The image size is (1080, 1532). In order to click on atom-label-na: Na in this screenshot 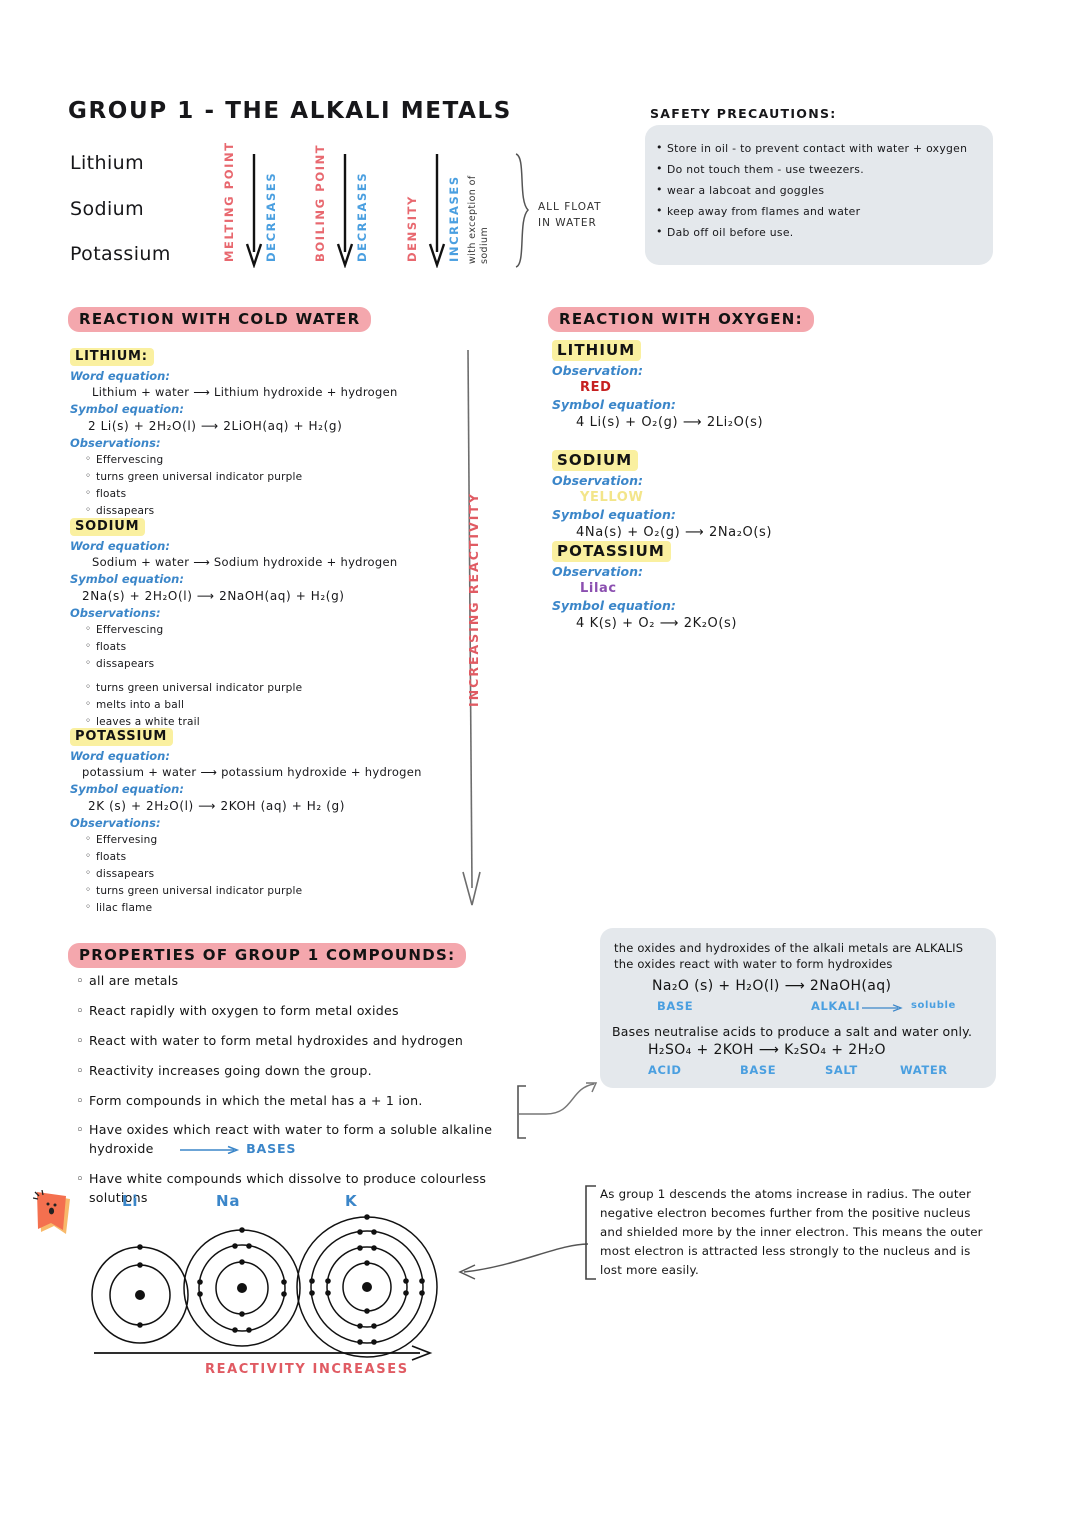, I will do `click(228, 1201)`.